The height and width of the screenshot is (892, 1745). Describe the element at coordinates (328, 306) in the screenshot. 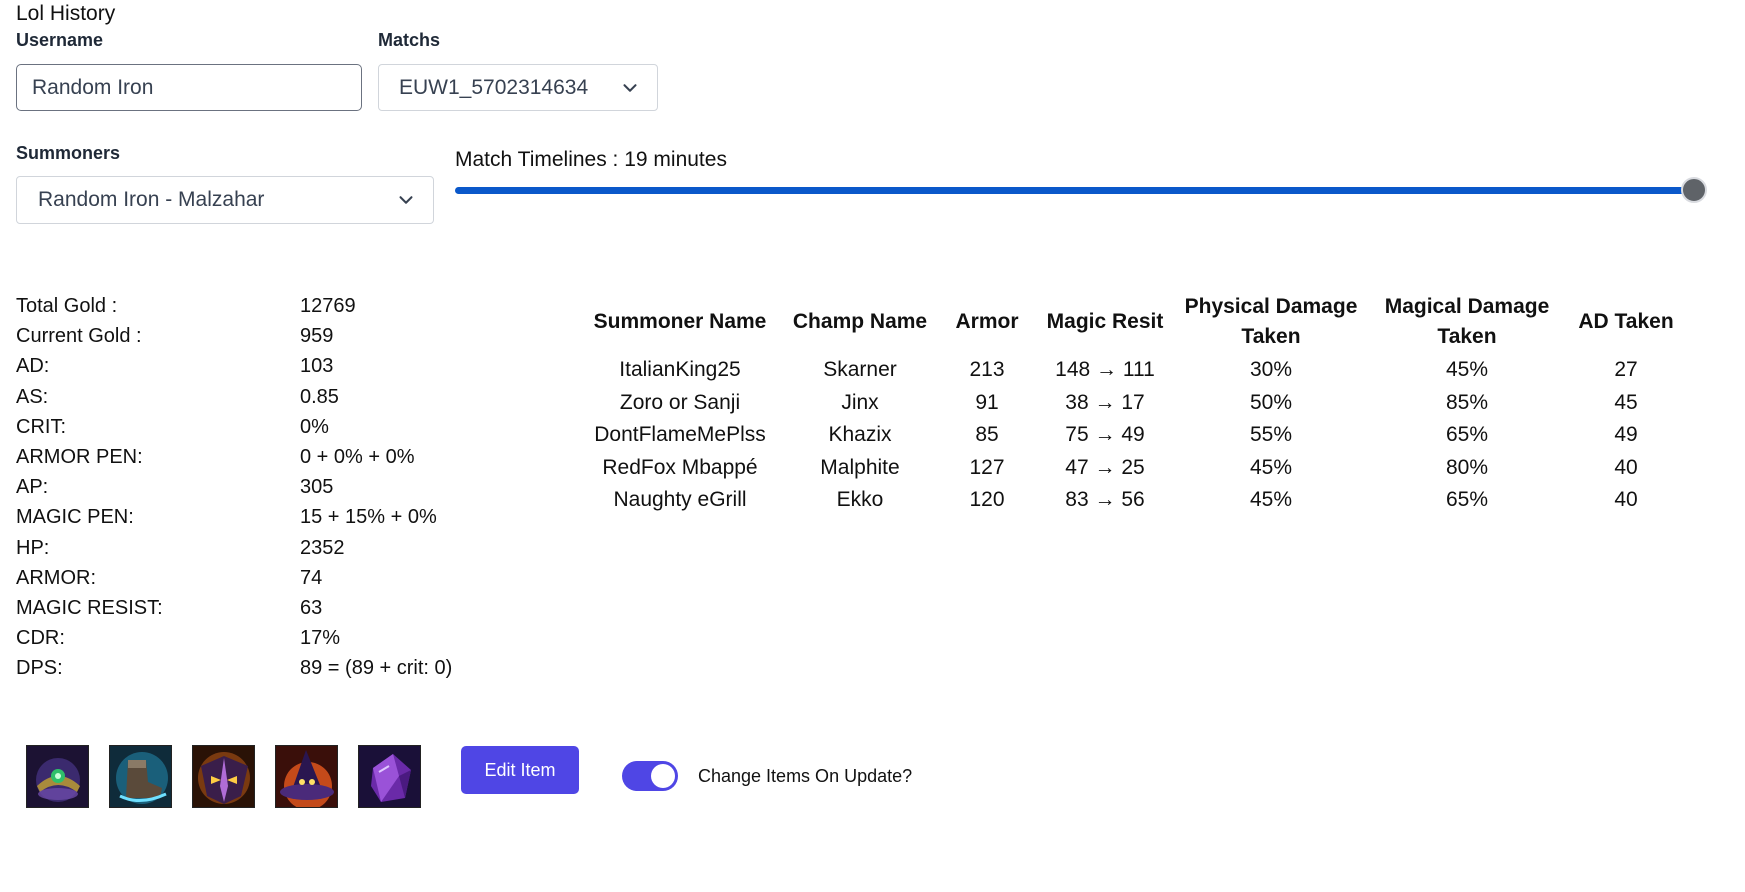

I see `stat-value: 12769` at that location.